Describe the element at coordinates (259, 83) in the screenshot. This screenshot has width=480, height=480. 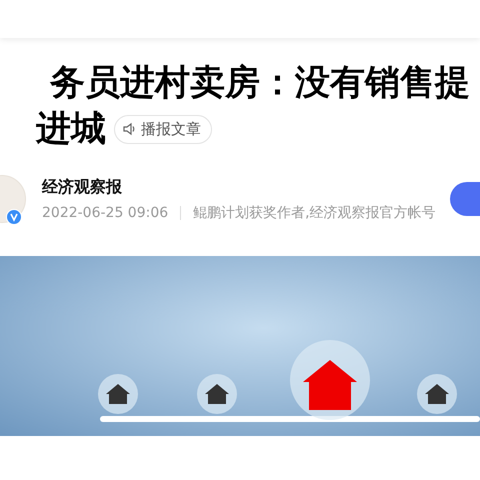
I see `article-title: 务员进村卖房：没有销售提` at that location.